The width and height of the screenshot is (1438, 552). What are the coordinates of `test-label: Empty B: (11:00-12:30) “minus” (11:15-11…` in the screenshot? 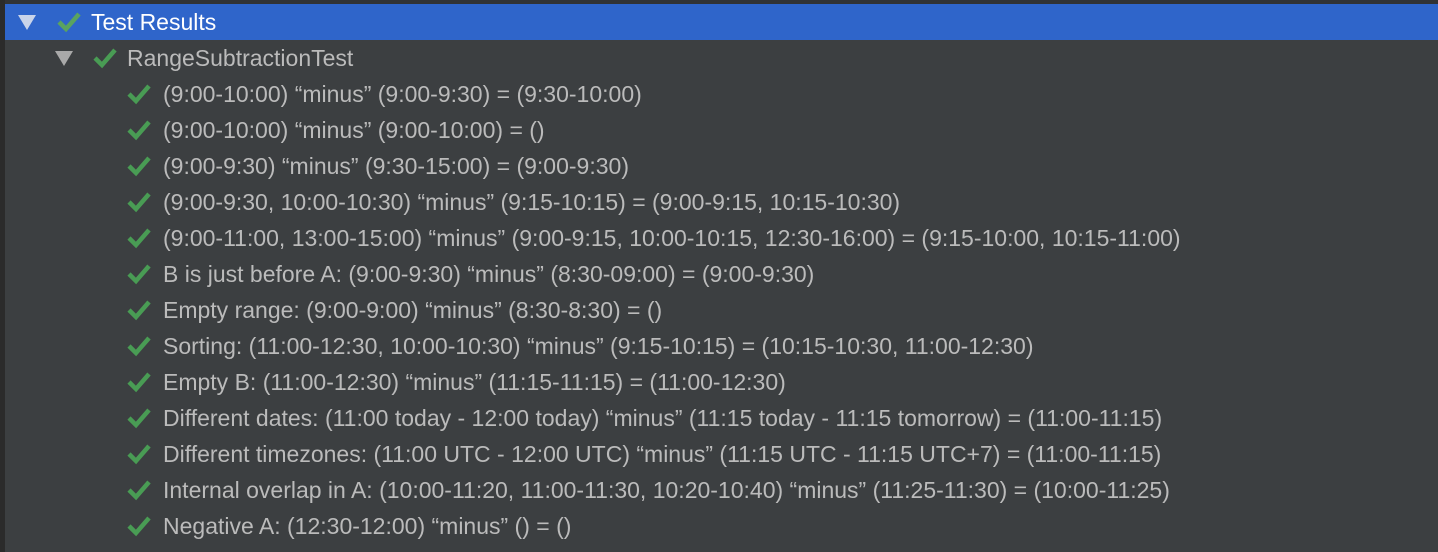 It's located at (474, 382).